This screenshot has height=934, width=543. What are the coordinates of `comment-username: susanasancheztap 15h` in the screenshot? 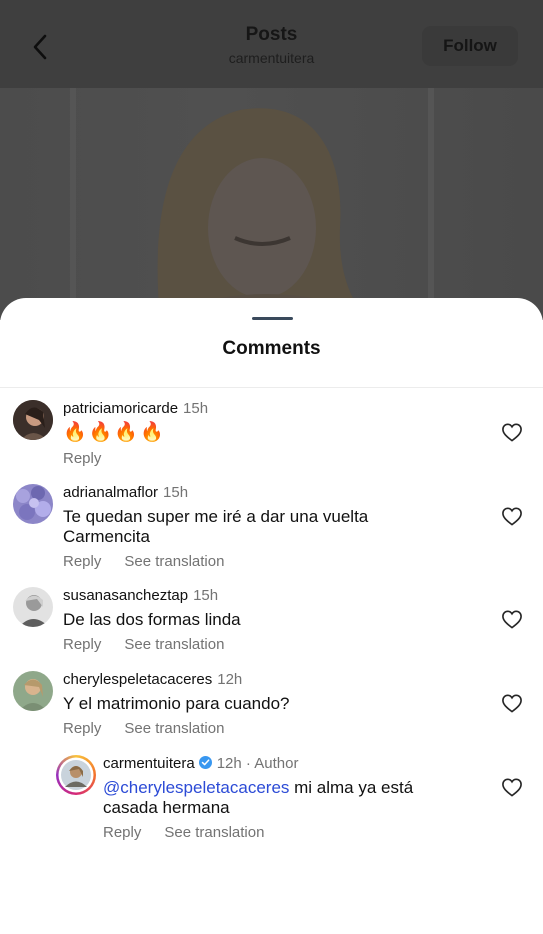 It's located at (140, 595).